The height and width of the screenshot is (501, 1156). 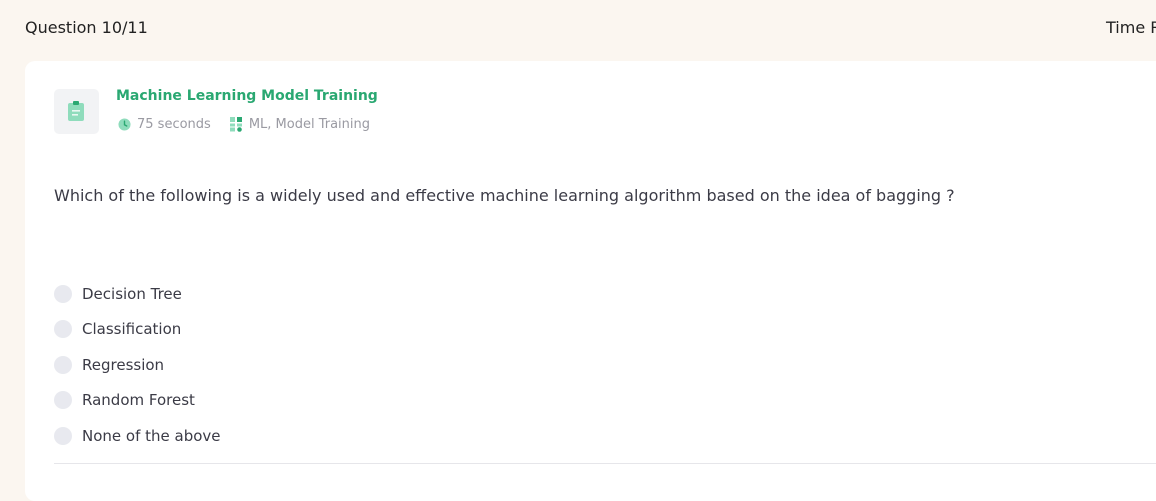 What do you see at coordinates (132, 293) in the screenshot?
I see `option-label: Decision Tree` at bounding box center [132, 293].